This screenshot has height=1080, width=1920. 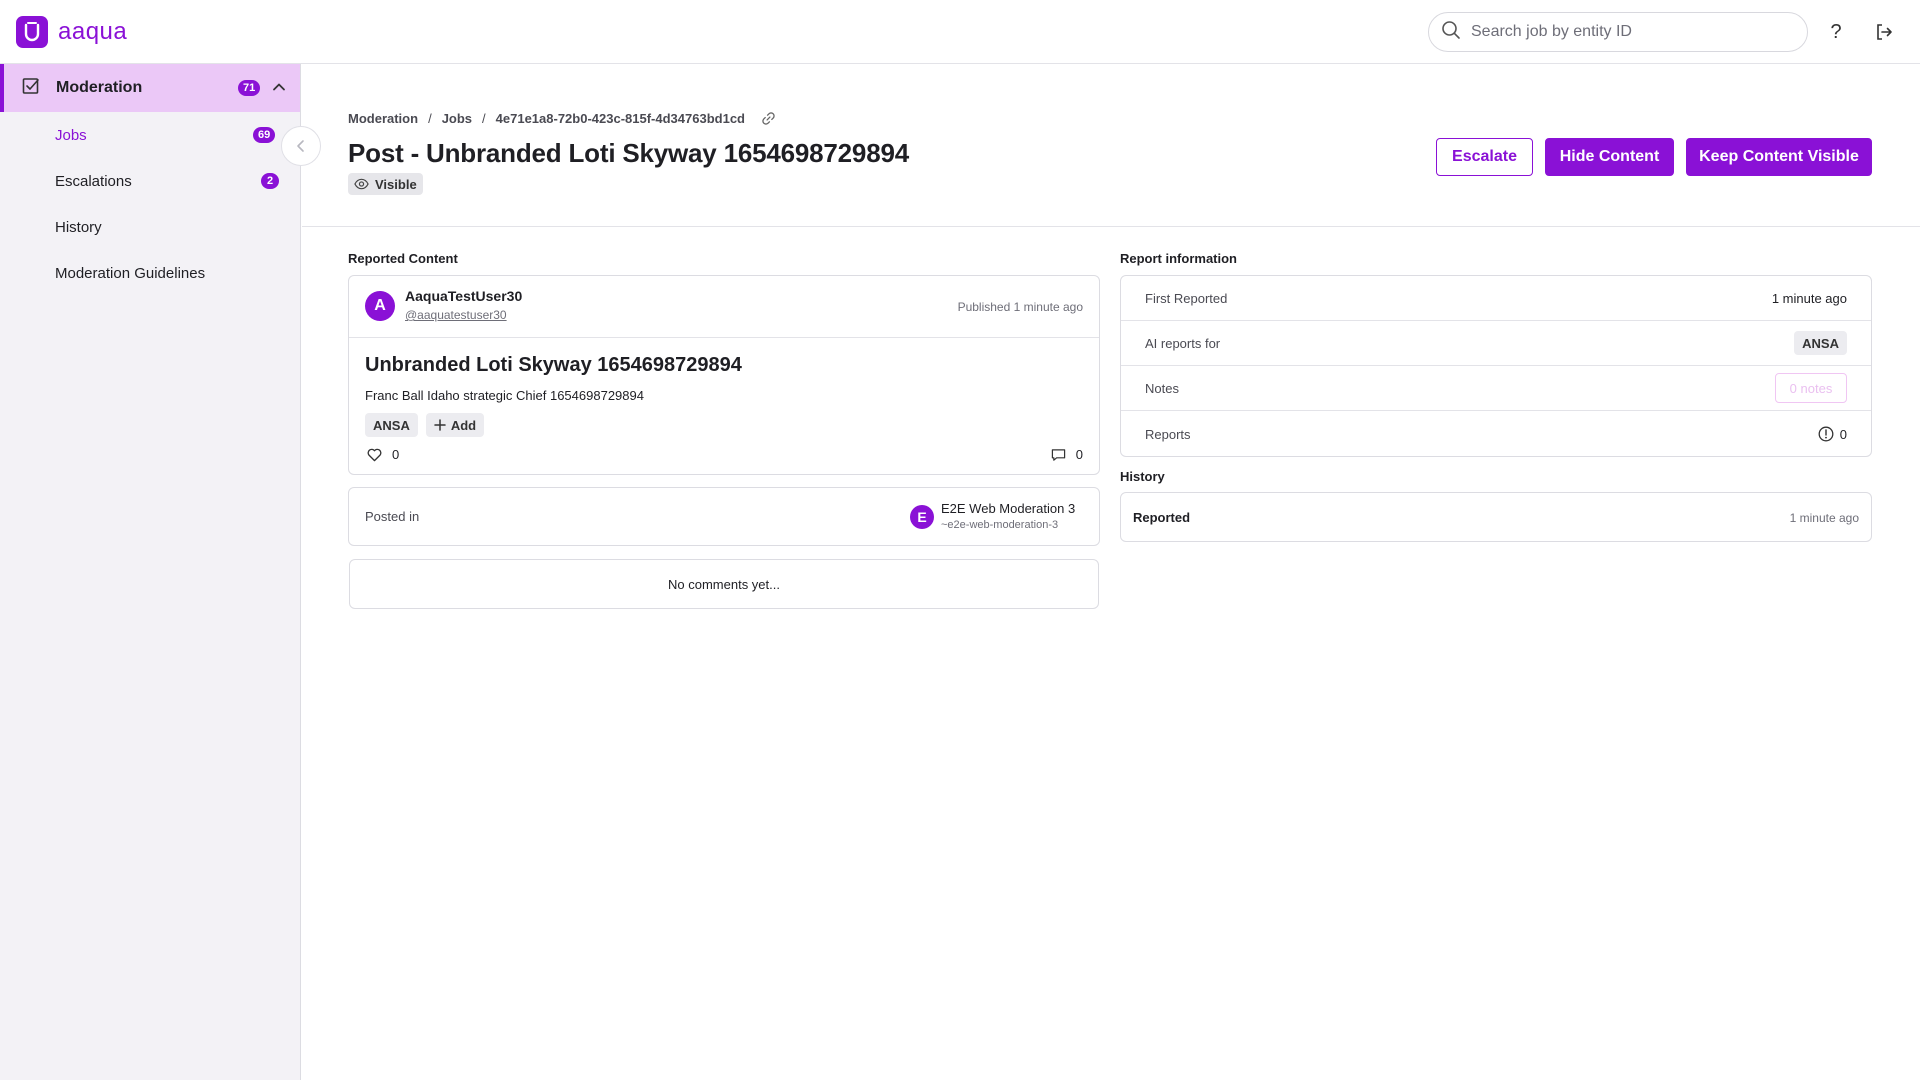 I want to click on search-box, so click(x=1618, y=32).